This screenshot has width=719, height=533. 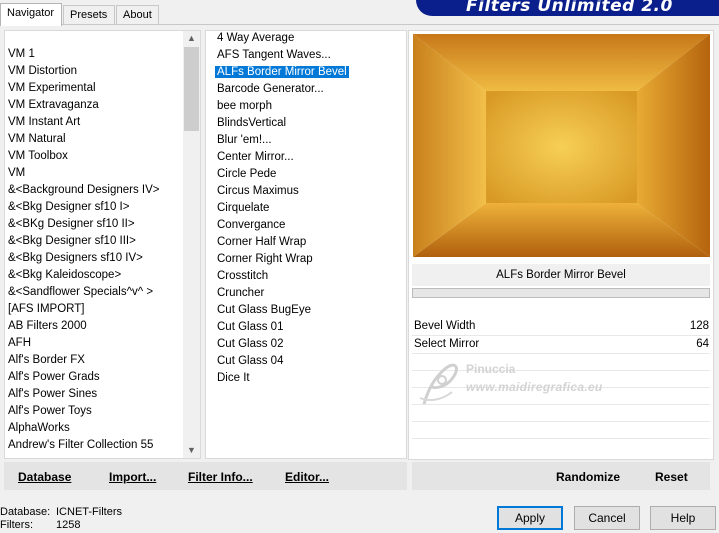 I want to click on reset-button: Reset, so click(x=671, y=477).